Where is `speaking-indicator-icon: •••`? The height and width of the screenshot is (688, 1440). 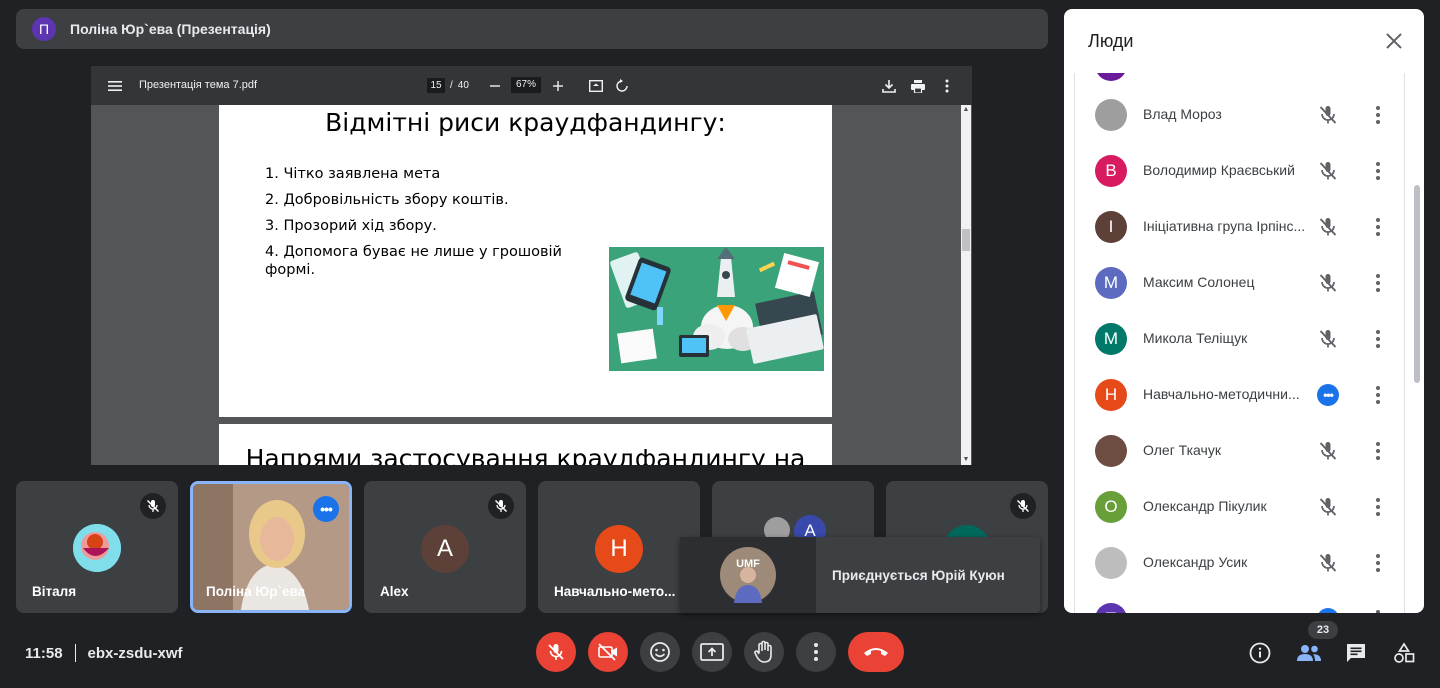
speaking-indicator-icon: ••• is located at coordinates (1328, 395).